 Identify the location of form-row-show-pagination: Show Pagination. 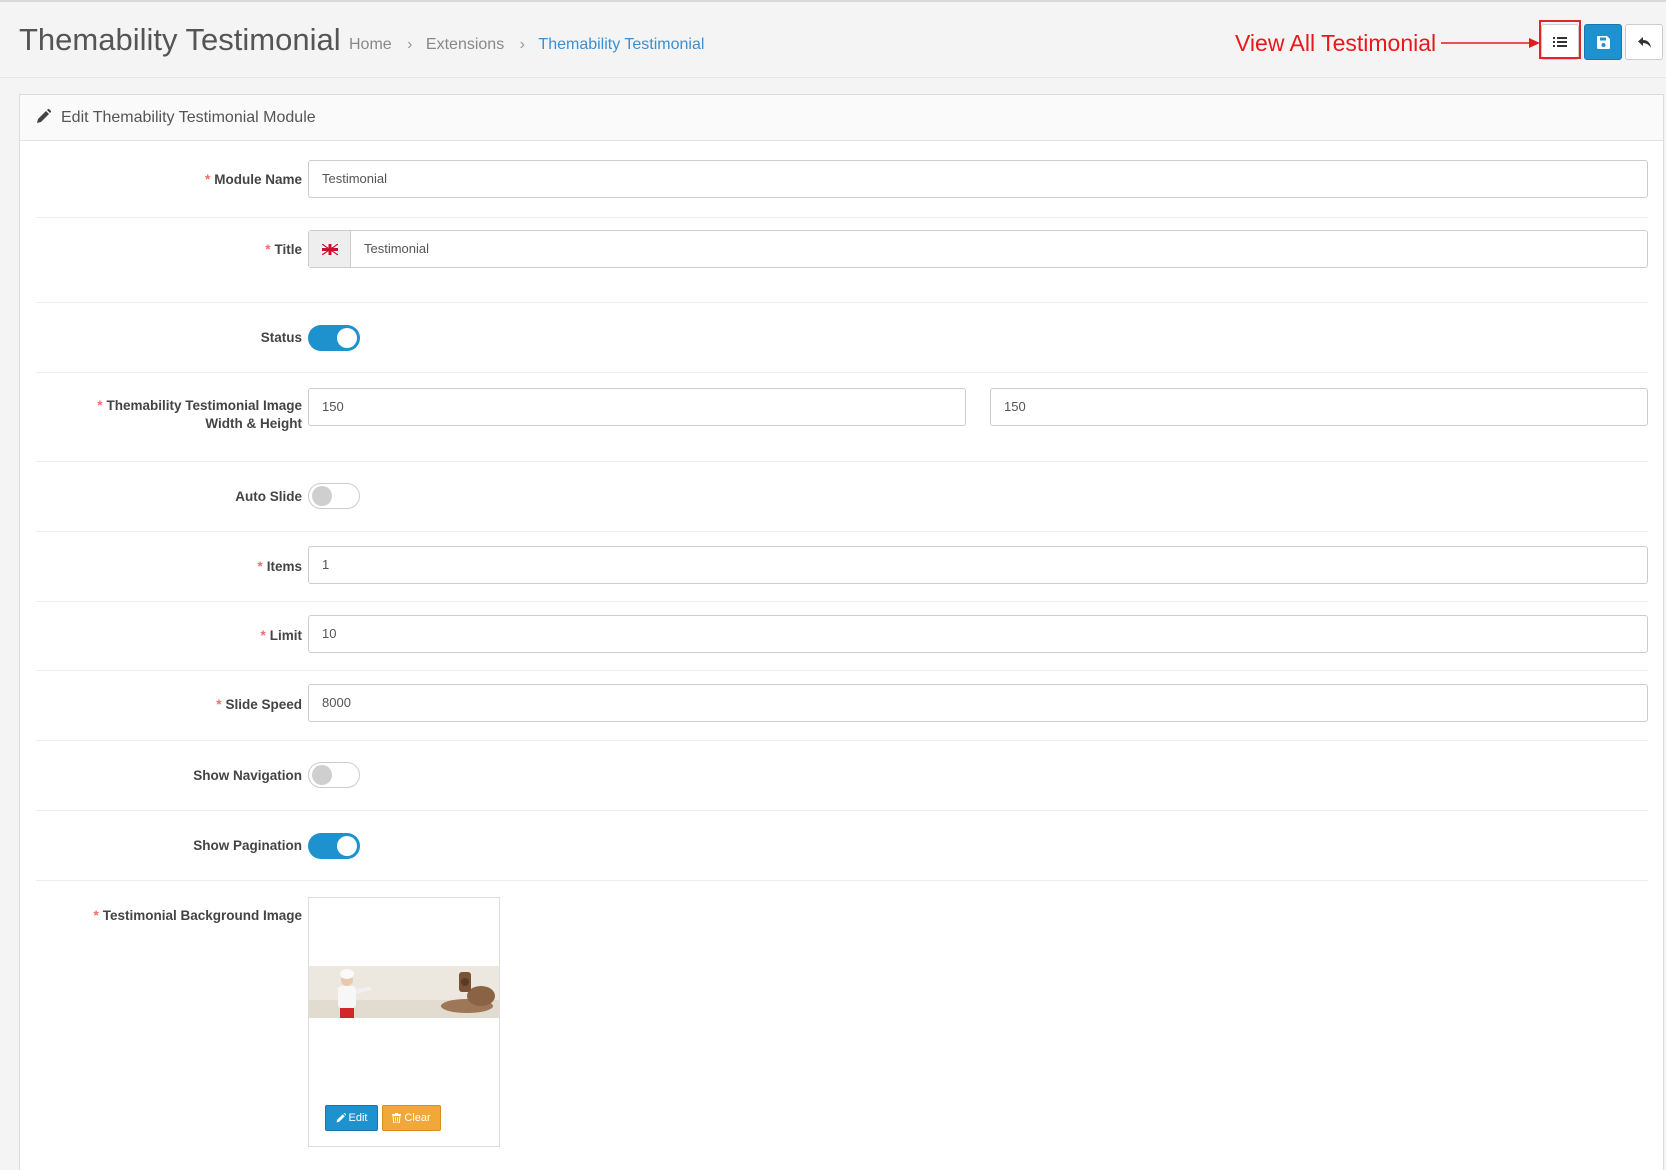
(842, 846).